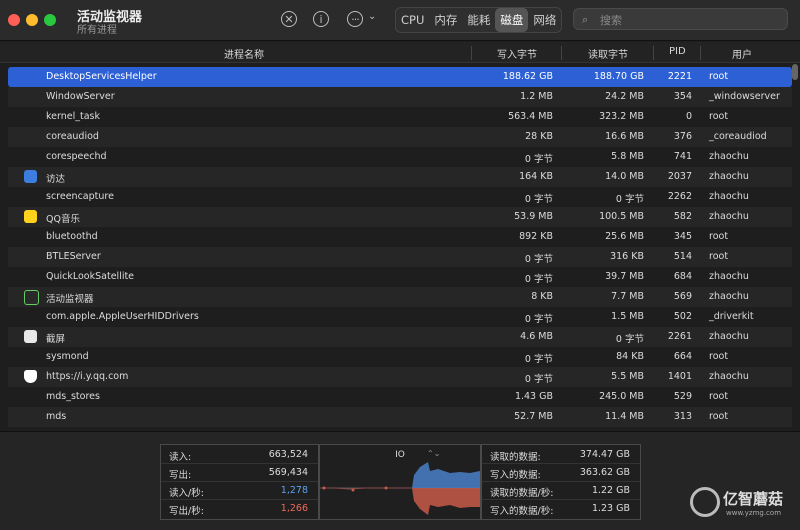 The image size is (800, 530). I want to click on column-header-read: 读取字节, so click(608, 53).